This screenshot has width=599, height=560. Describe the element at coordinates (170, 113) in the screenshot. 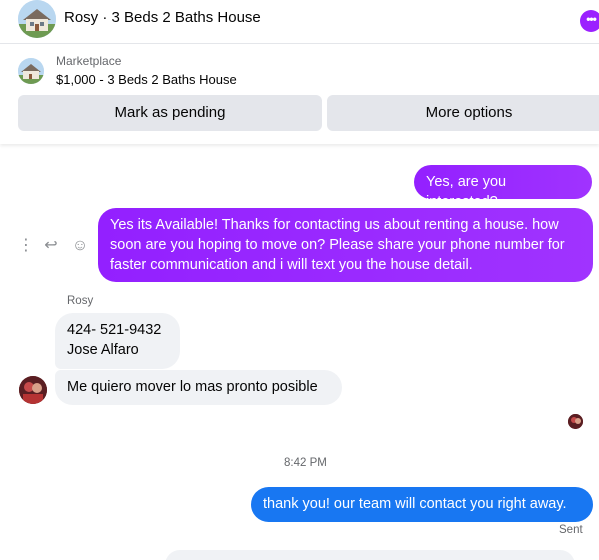

I see `mark-as-pending-button: Mark as pending` at that location.